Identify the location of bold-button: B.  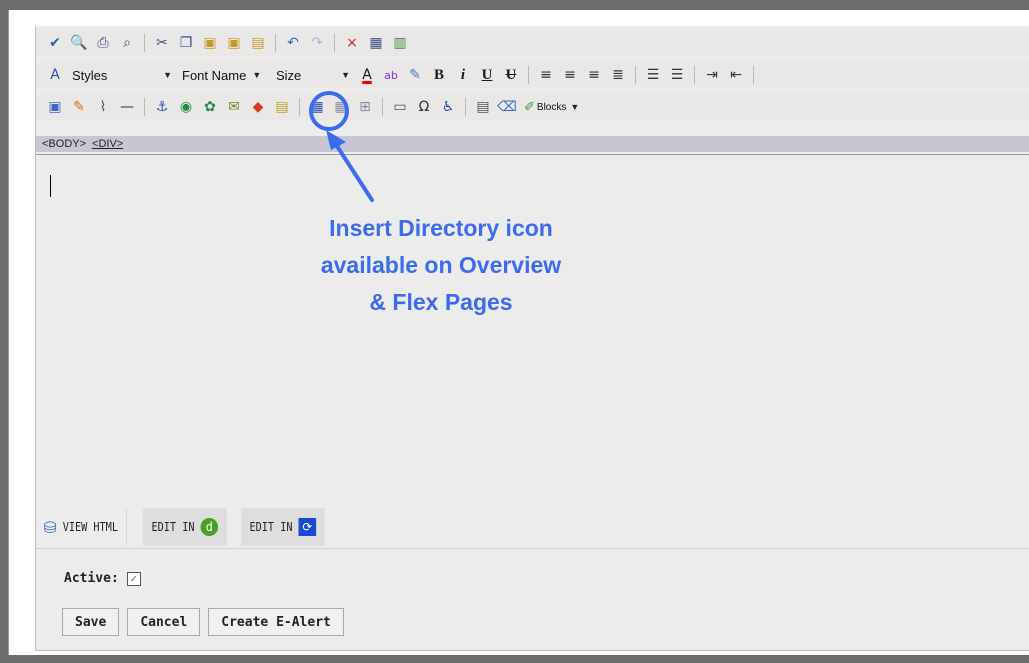
(439, 75).